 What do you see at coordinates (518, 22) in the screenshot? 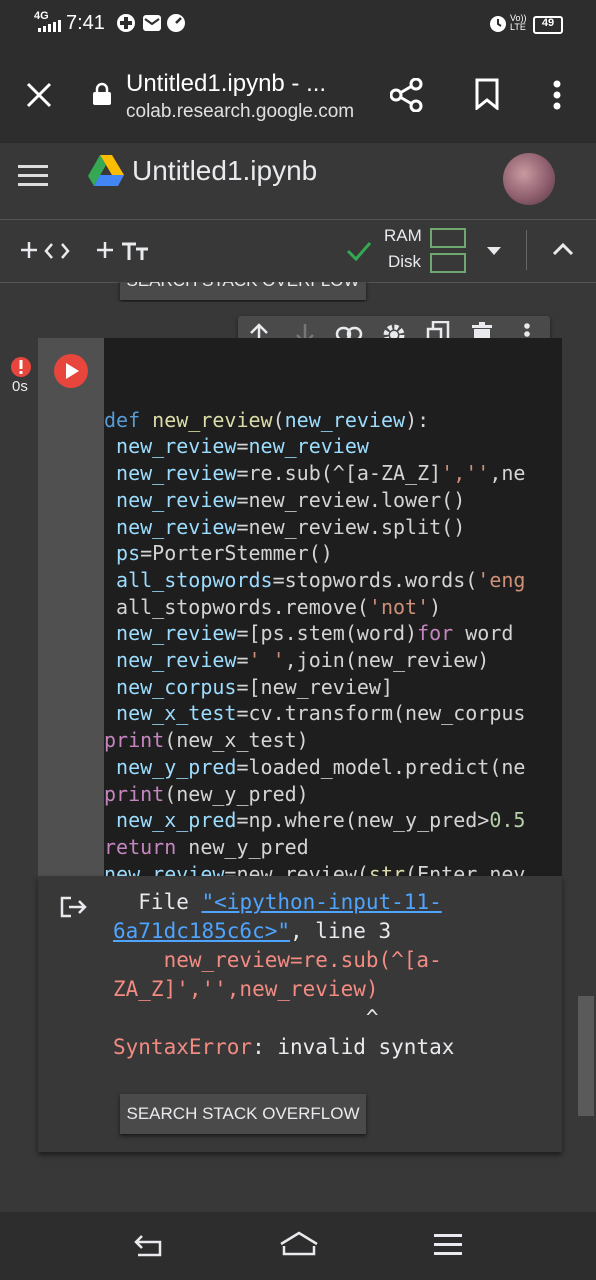
I see `volte-indicator: Vo)) LTE` at bounding box center [518, 22].